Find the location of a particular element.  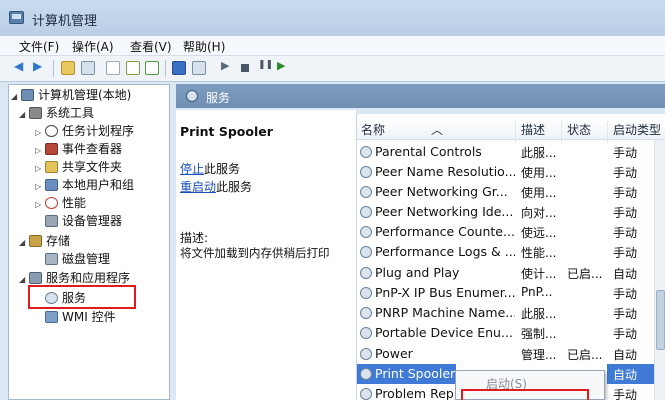

list-row: Performance Logs & ... 性能... 手动 is located at coordinates (511, 252).